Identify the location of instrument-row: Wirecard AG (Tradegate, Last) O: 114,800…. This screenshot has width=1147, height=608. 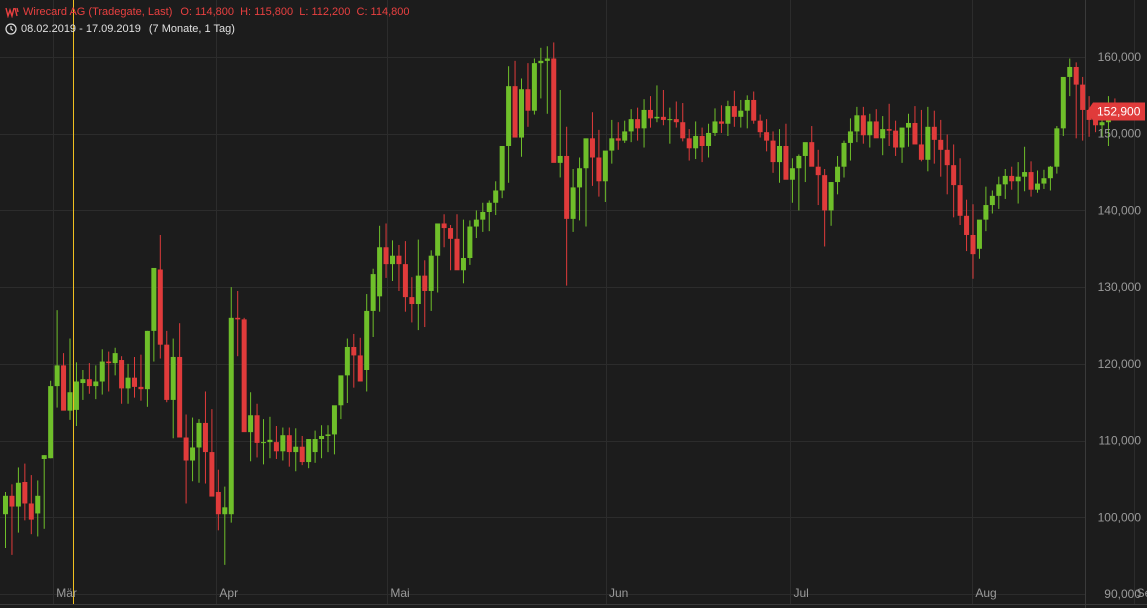
(207, 12).